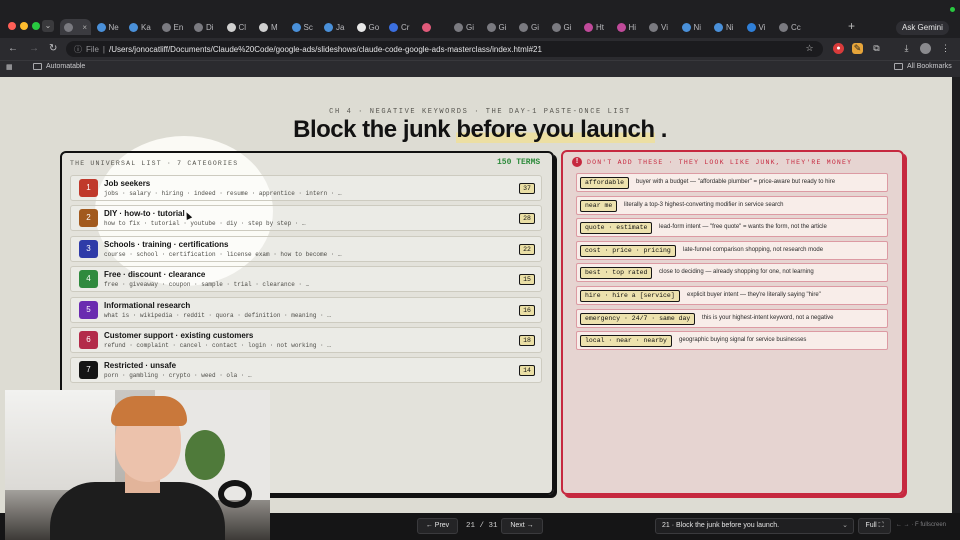  I want to click on slide-select-value: 21 · Block the junk before you launch., so click(721, 525).